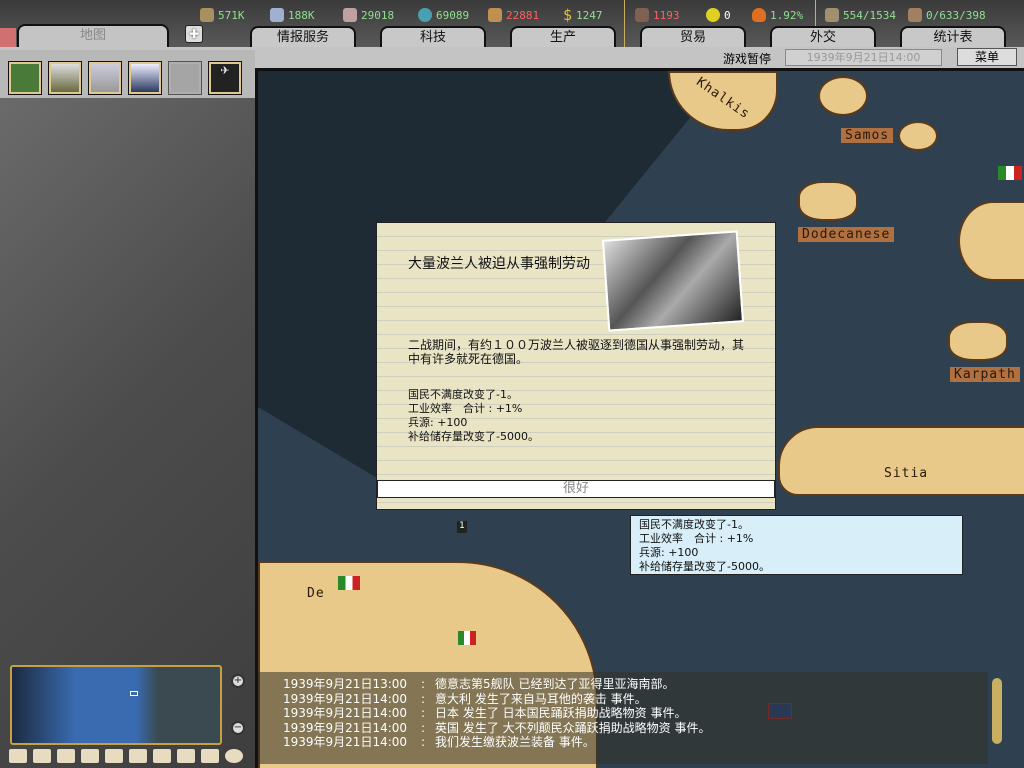  I want to click on log-text: 意大利 发生了来自马耳他的袭击 事件。, so click(541, 698).